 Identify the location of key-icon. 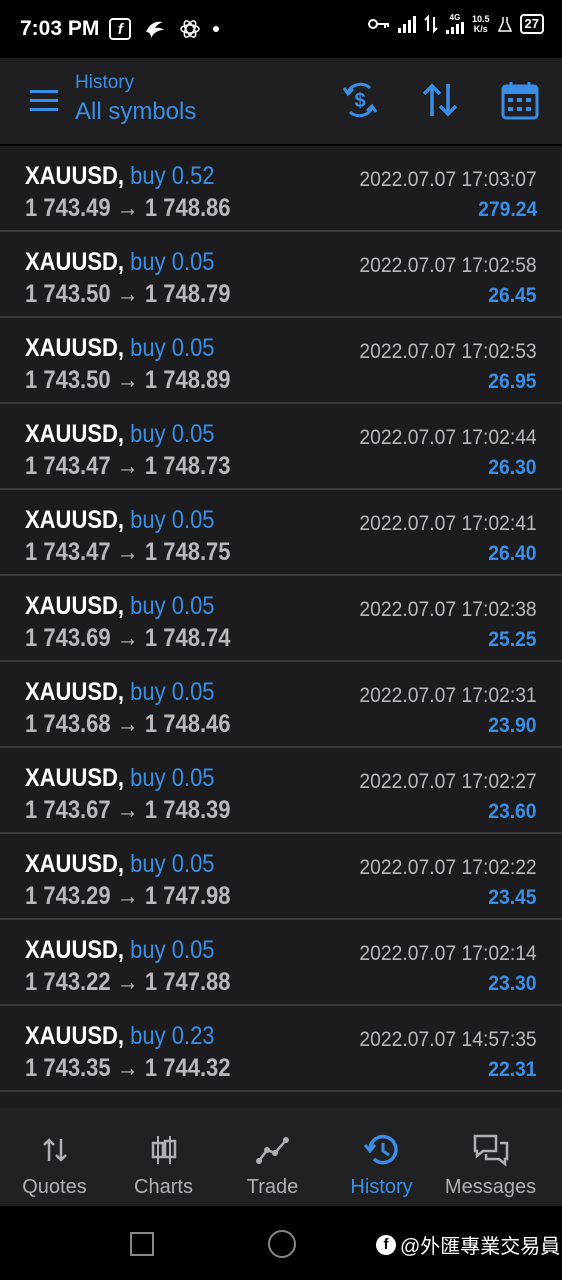
(378, 24).